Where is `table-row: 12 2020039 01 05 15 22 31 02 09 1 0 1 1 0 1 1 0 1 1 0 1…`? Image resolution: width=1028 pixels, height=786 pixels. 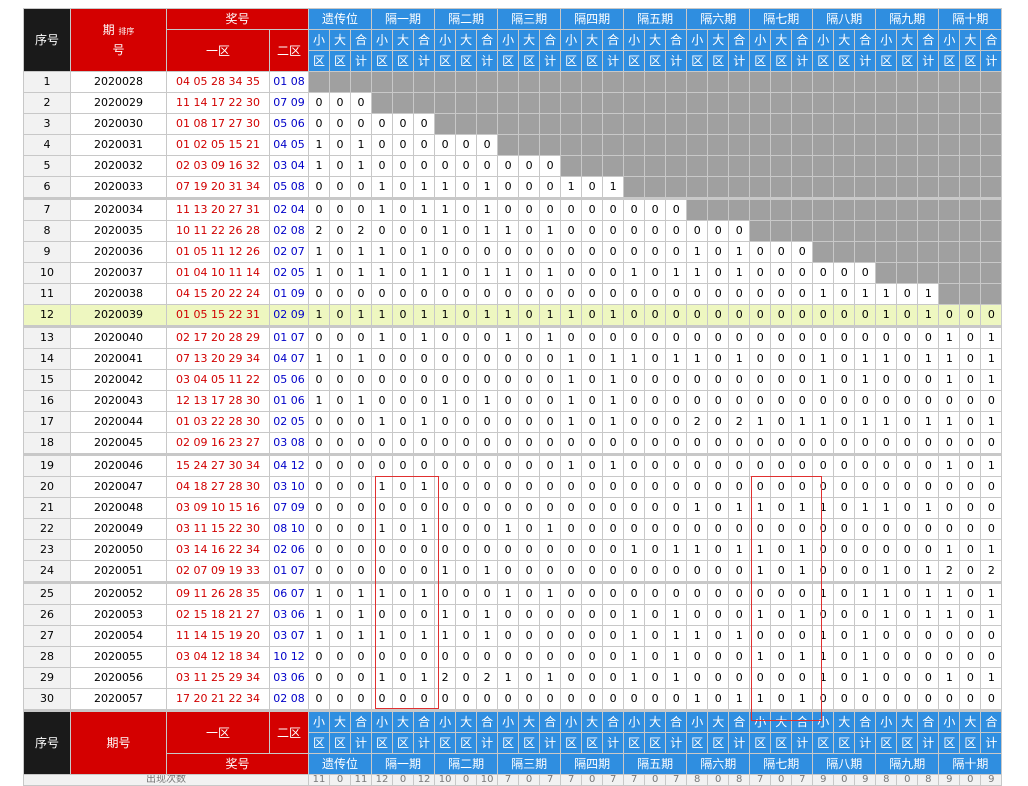 table-row: 12 2020039 01 05 15 22 31 02 09 1 0 1 1 0 1 1 0 1 1 0 1… is located at coordinates (513, 315).